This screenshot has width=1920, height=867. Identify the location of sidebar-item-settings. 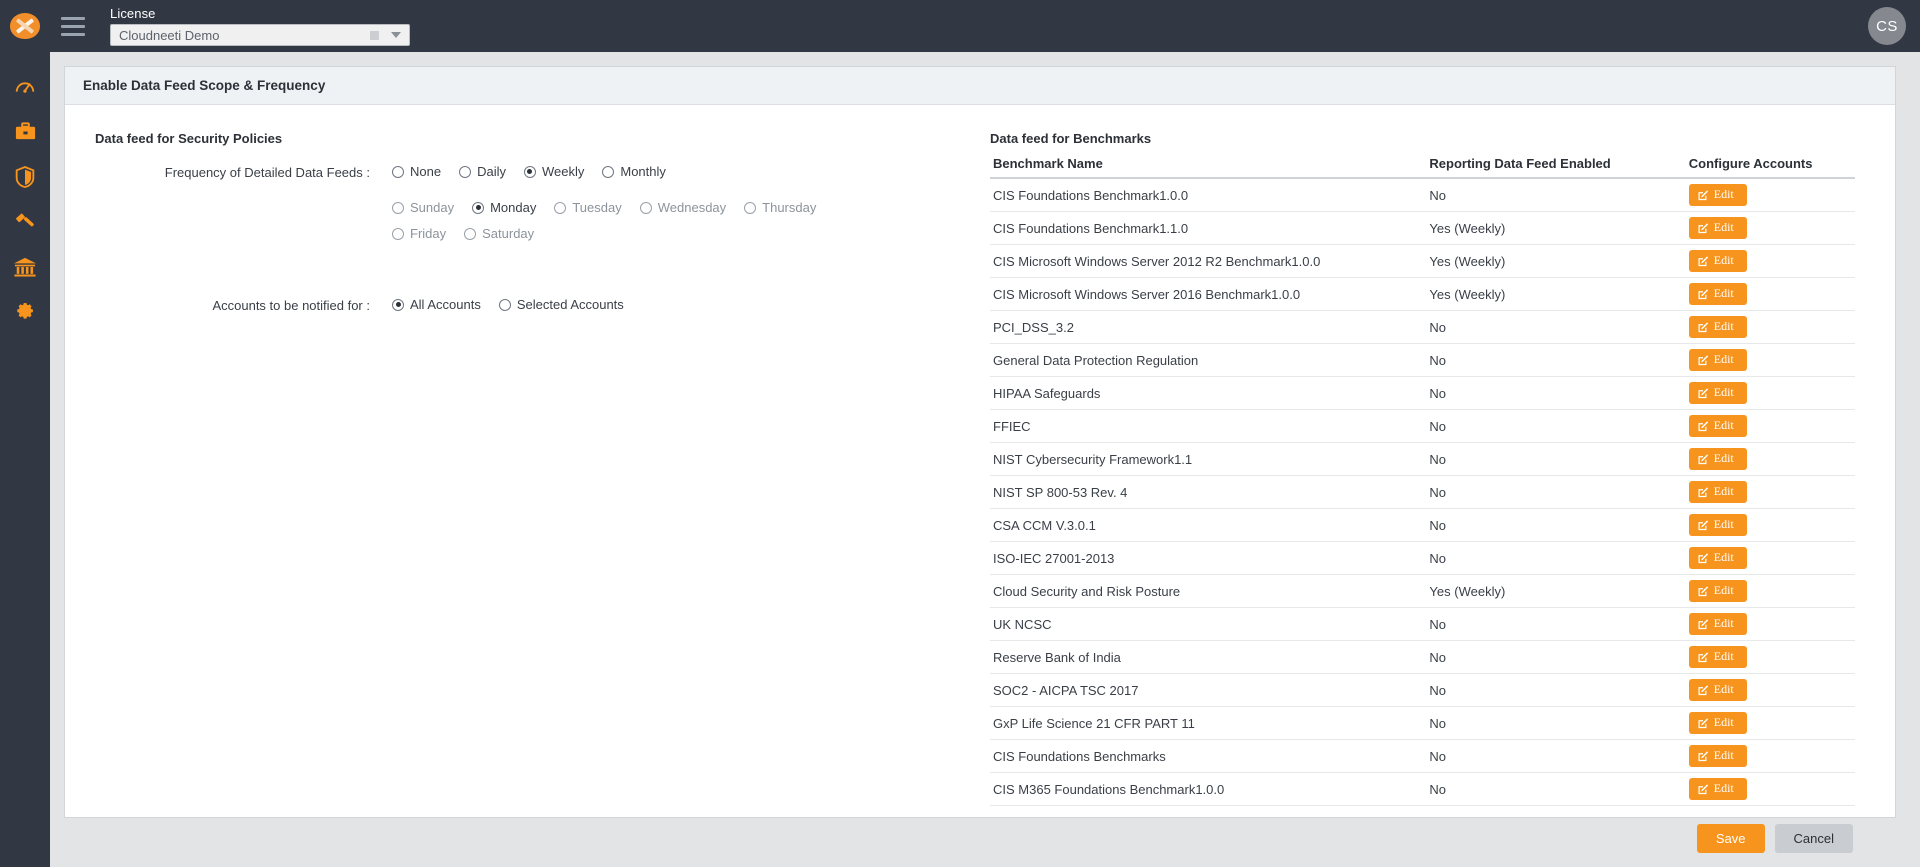
(25, 311).